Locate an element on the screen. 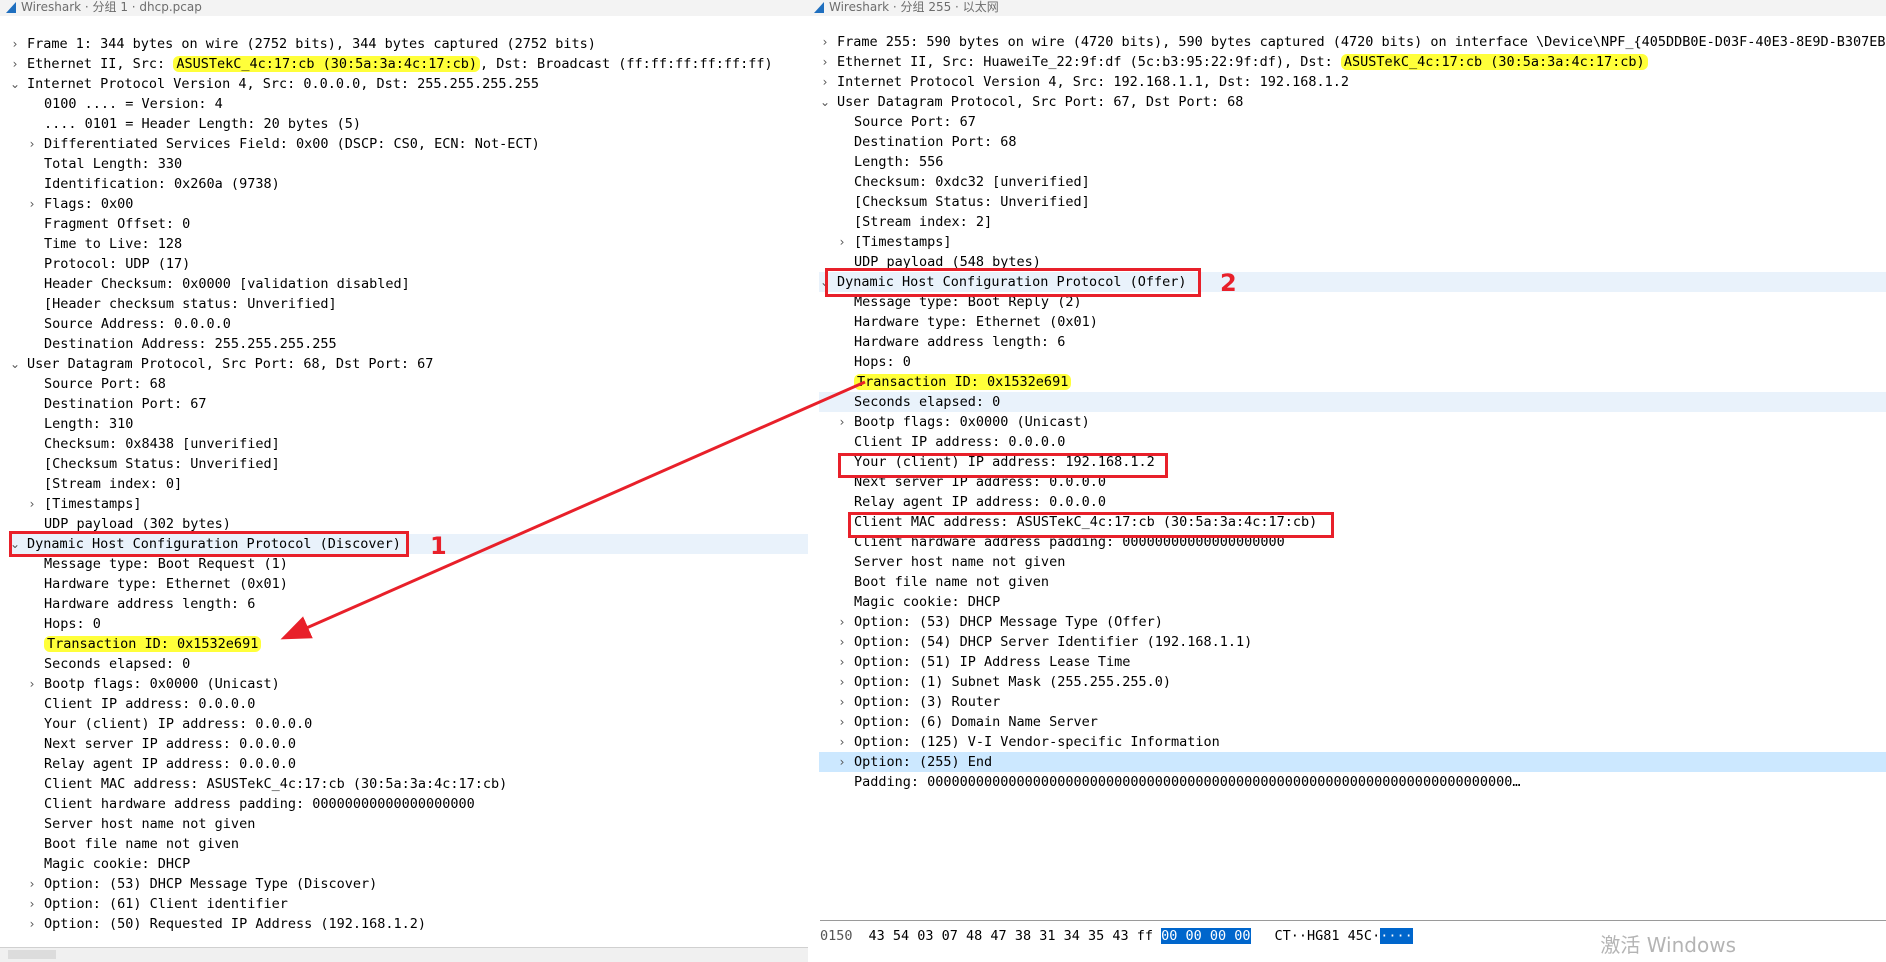  tree-row: Destination Address: 255.255.255.255 is located at coordinates (408, 344).